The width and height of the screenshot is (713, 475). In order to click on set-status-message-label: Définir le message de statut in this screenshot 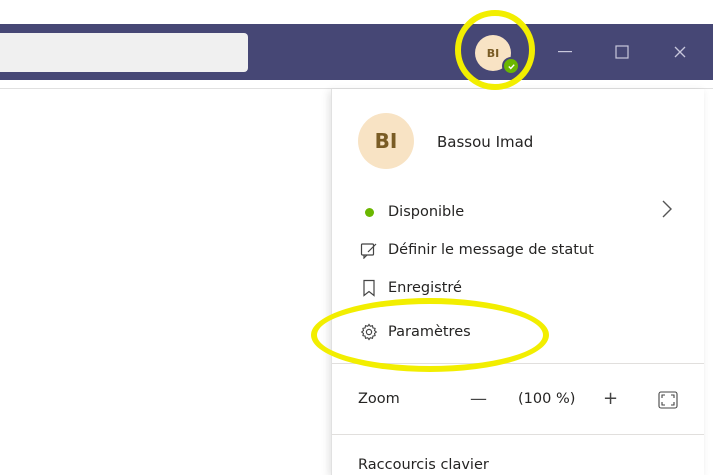, I will do `click(491, 250)`.